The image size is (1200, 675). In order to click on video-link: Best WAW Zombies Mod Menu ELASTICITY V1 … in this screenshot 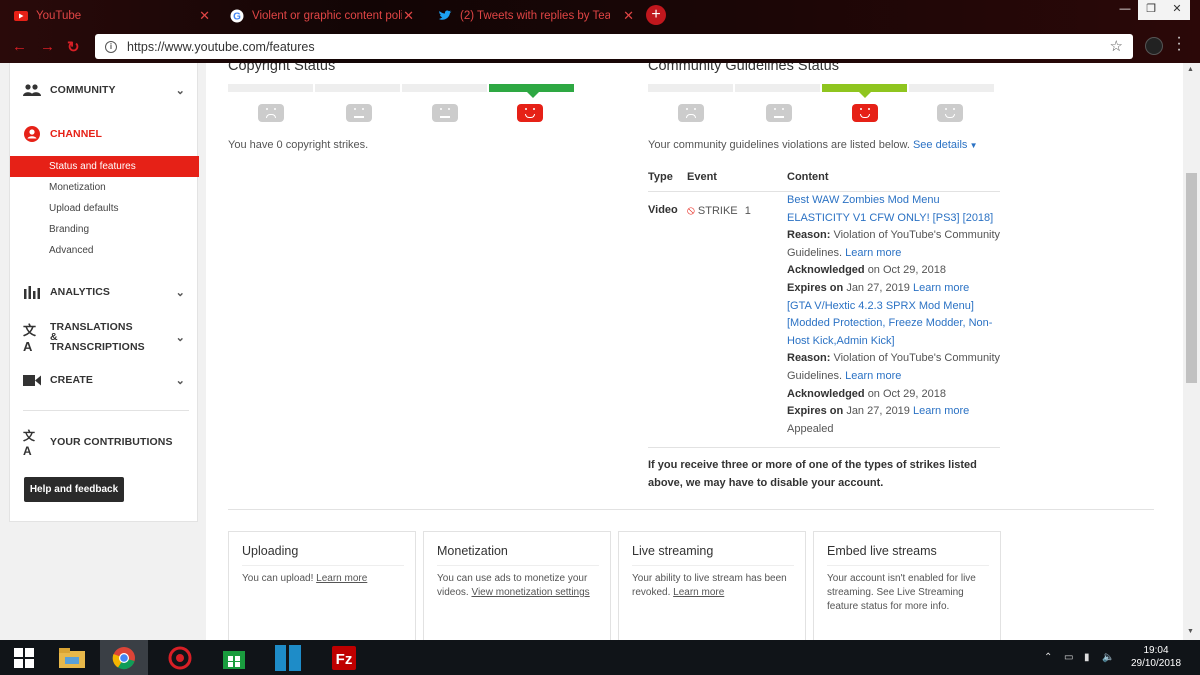, I will do `click(894, 209)`.